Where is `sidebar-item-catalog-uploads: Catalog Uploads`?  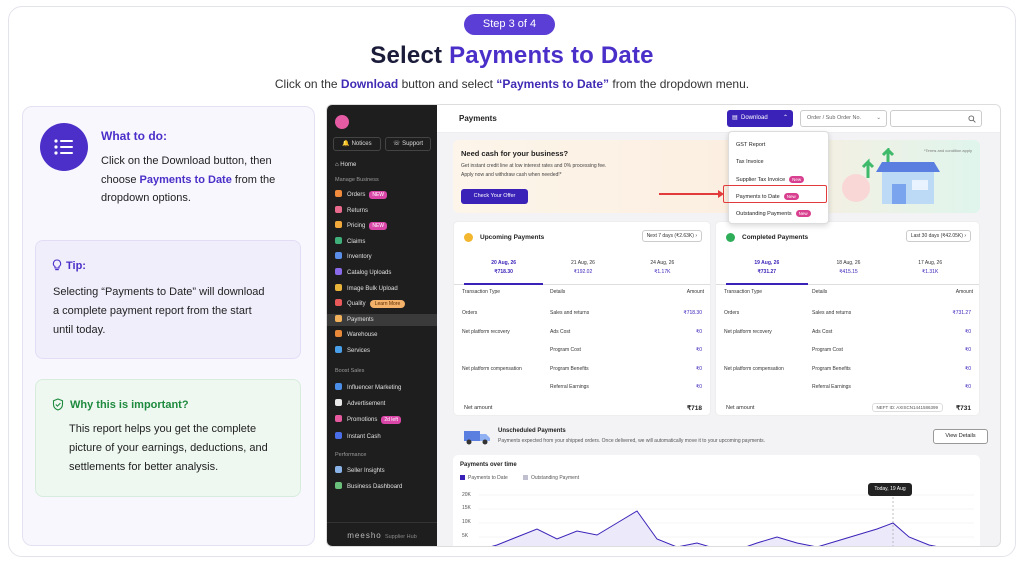 sidebar-item-catalog-uploads: Catalog Uploads is located at coordinates (363, 273).